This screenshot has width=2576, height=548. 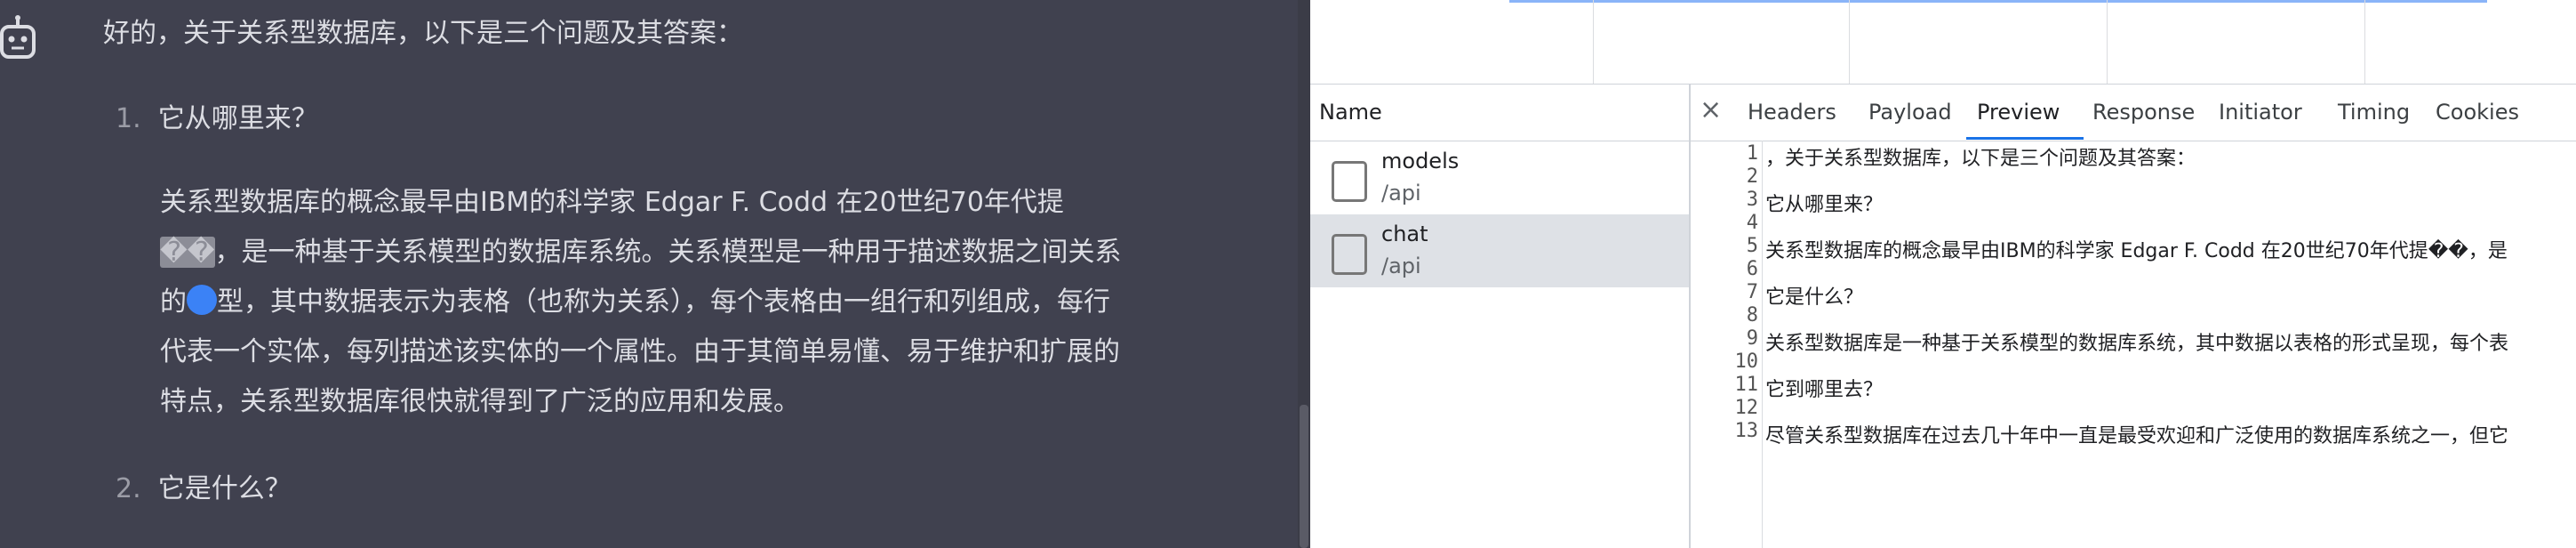 I want to click on paragraph-line: 的型，其中数据表示为表格（也称为关系），每个表格由一组行和列组成，每行, so click(x=680, y=302).